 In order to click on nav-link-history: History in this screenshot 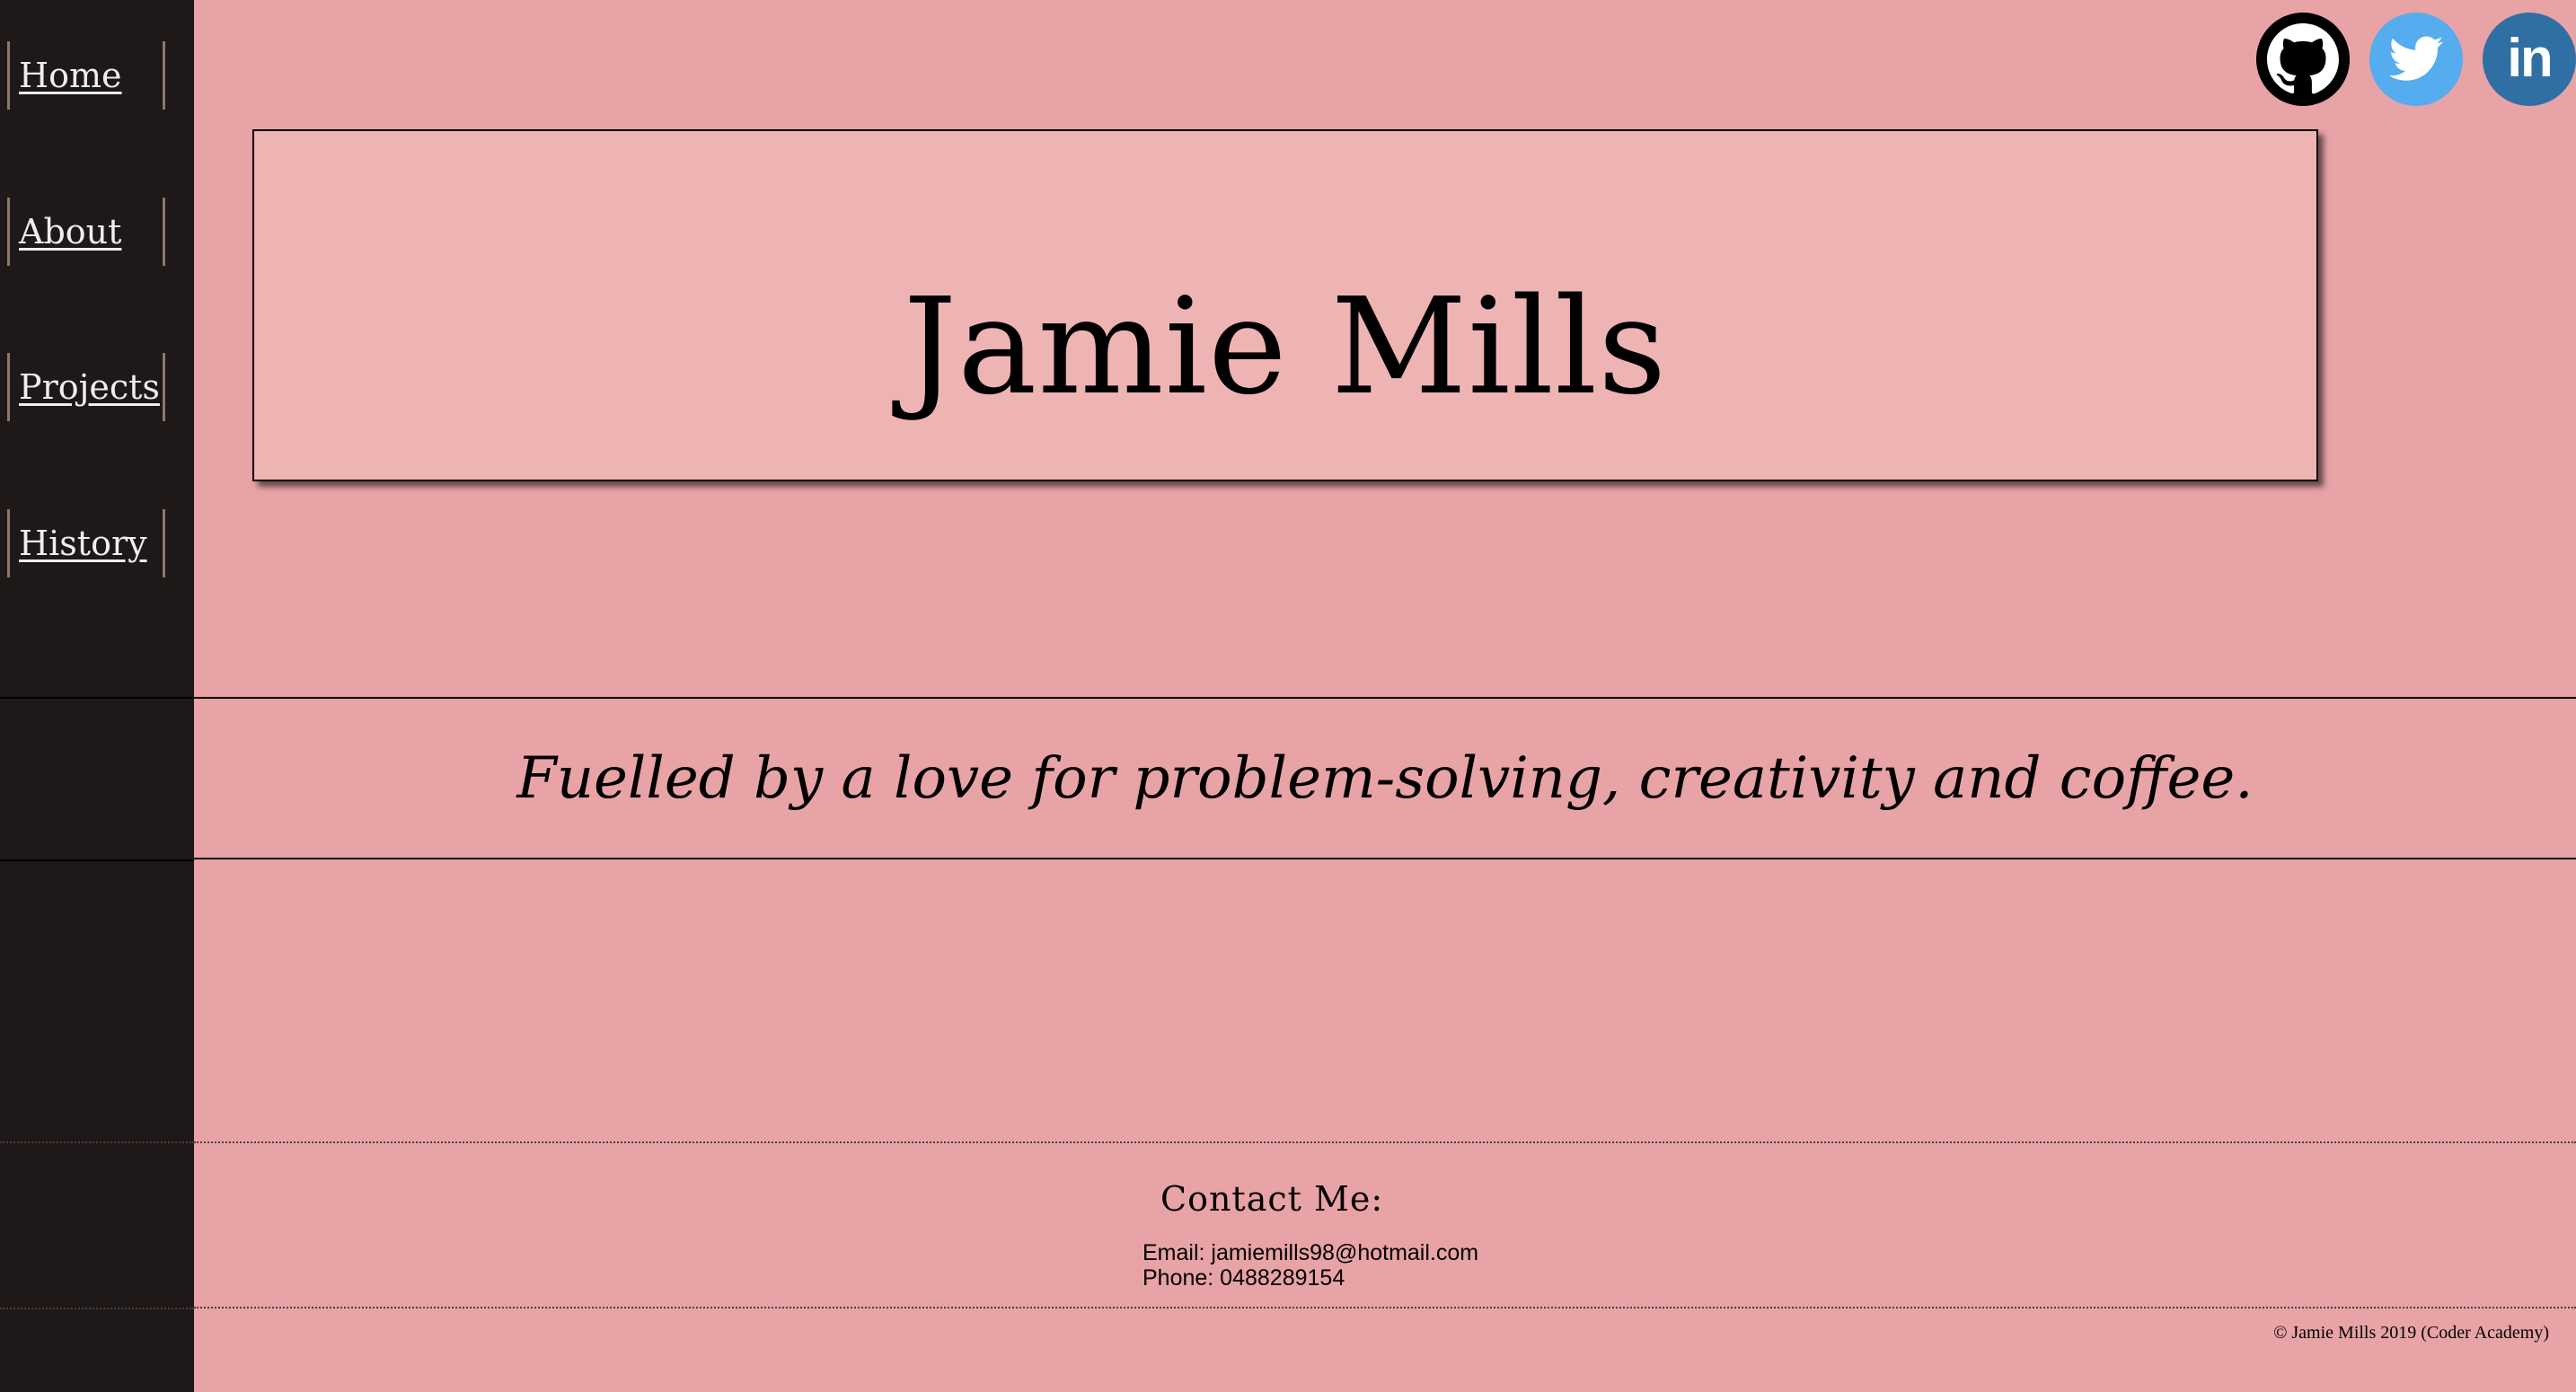, I will do `click(86, 543)`.